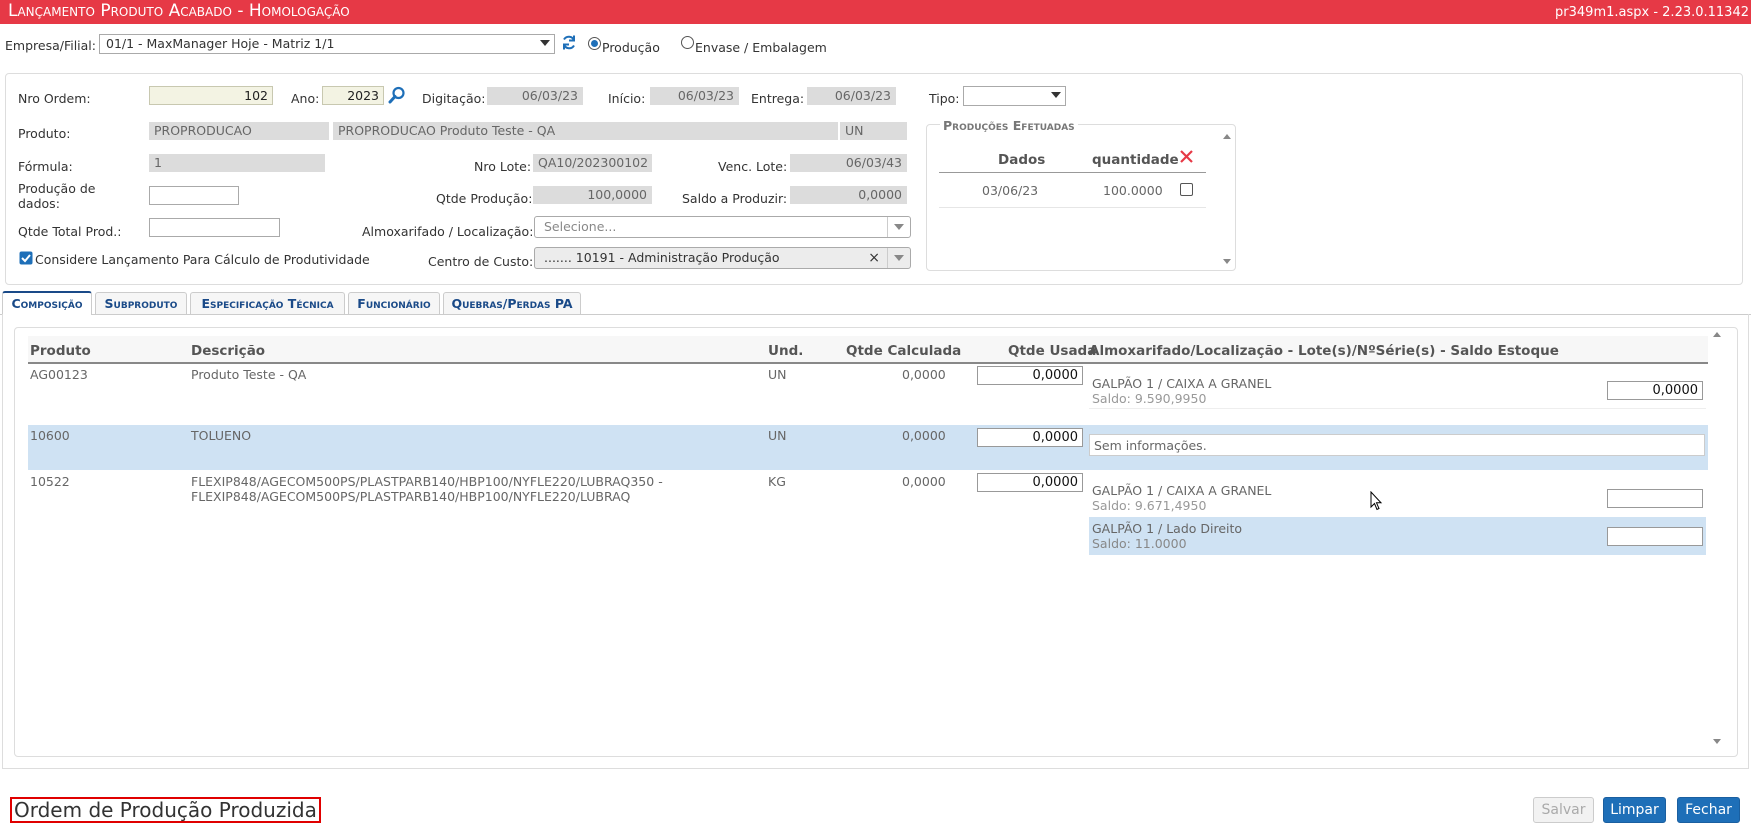  I want to click on radio-producao-label: Produção, so click(631, 47).